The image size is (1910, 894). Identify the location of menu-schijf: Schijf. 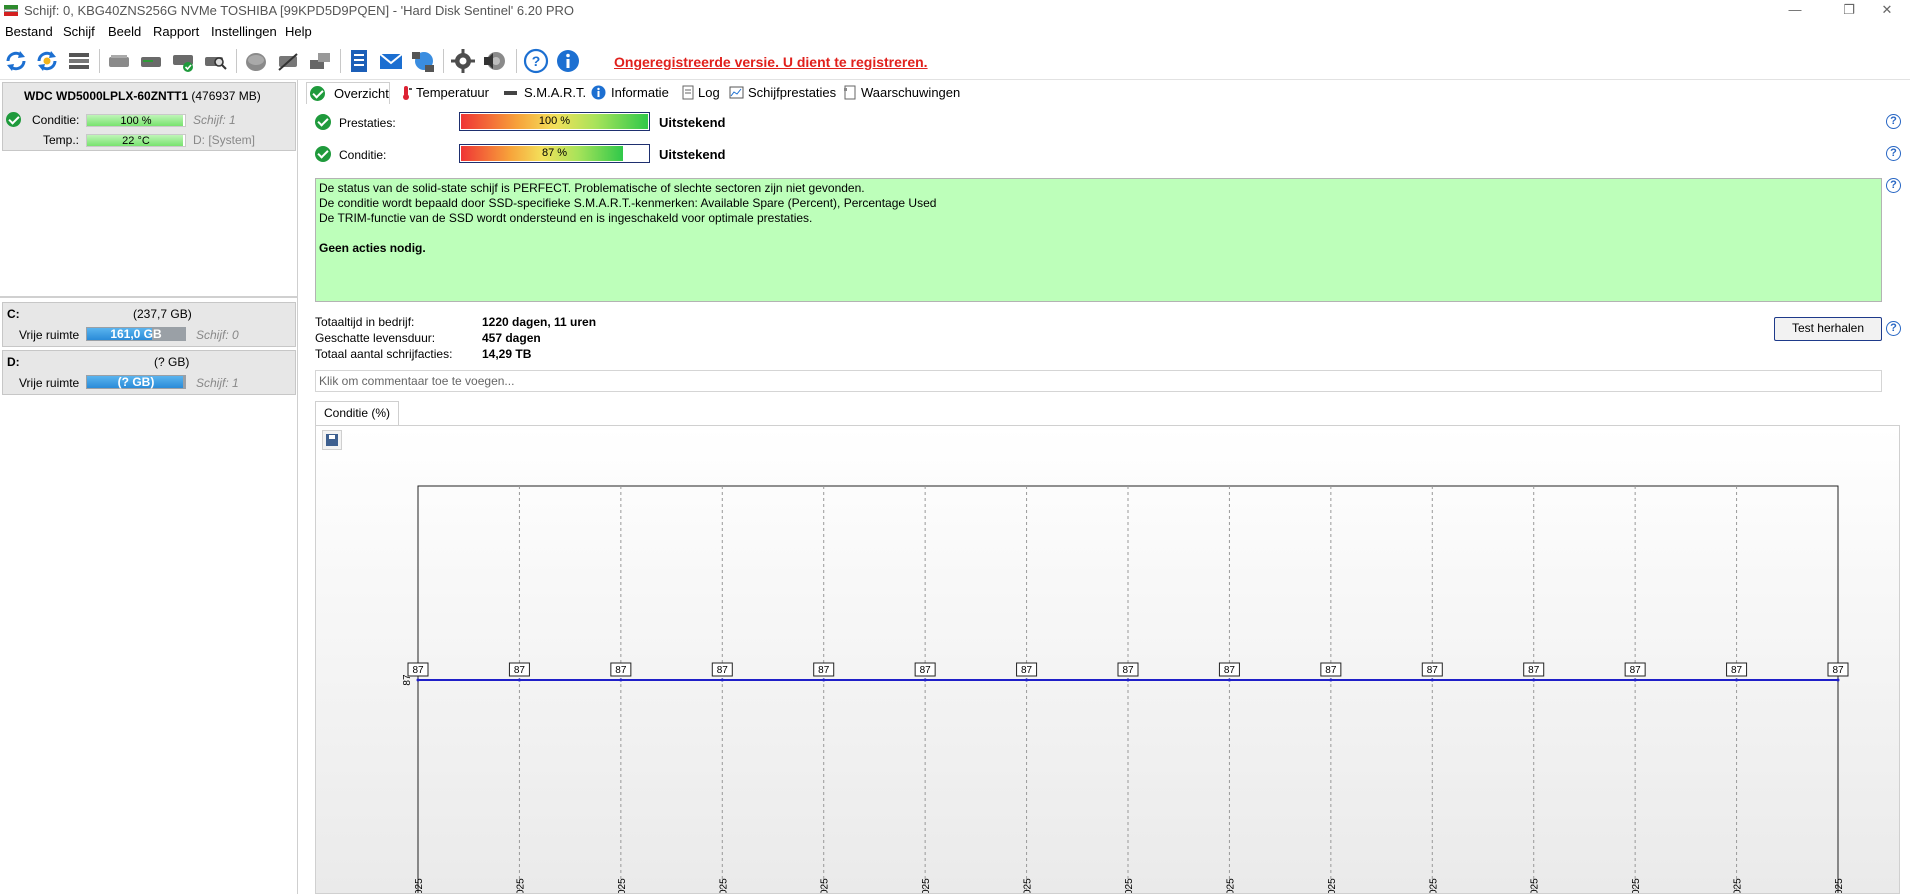
(79, 31).